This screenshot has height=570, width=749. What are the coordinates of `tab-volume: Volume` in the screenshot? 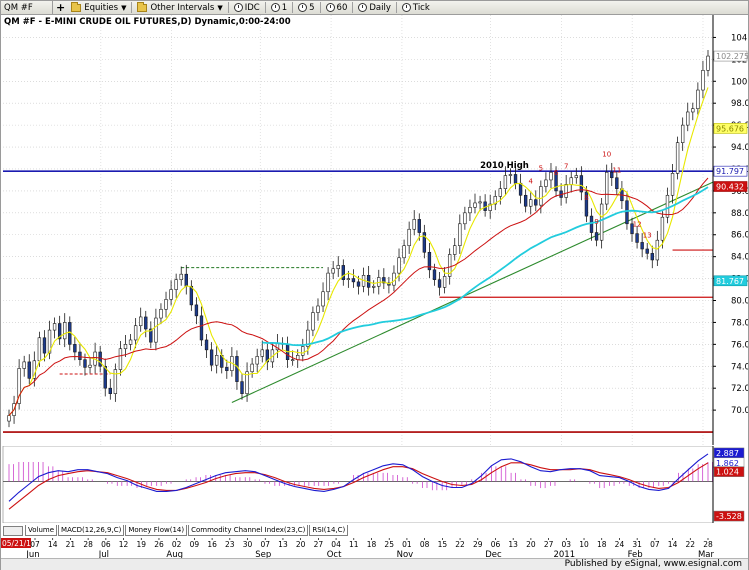 It's located at (41, 530).